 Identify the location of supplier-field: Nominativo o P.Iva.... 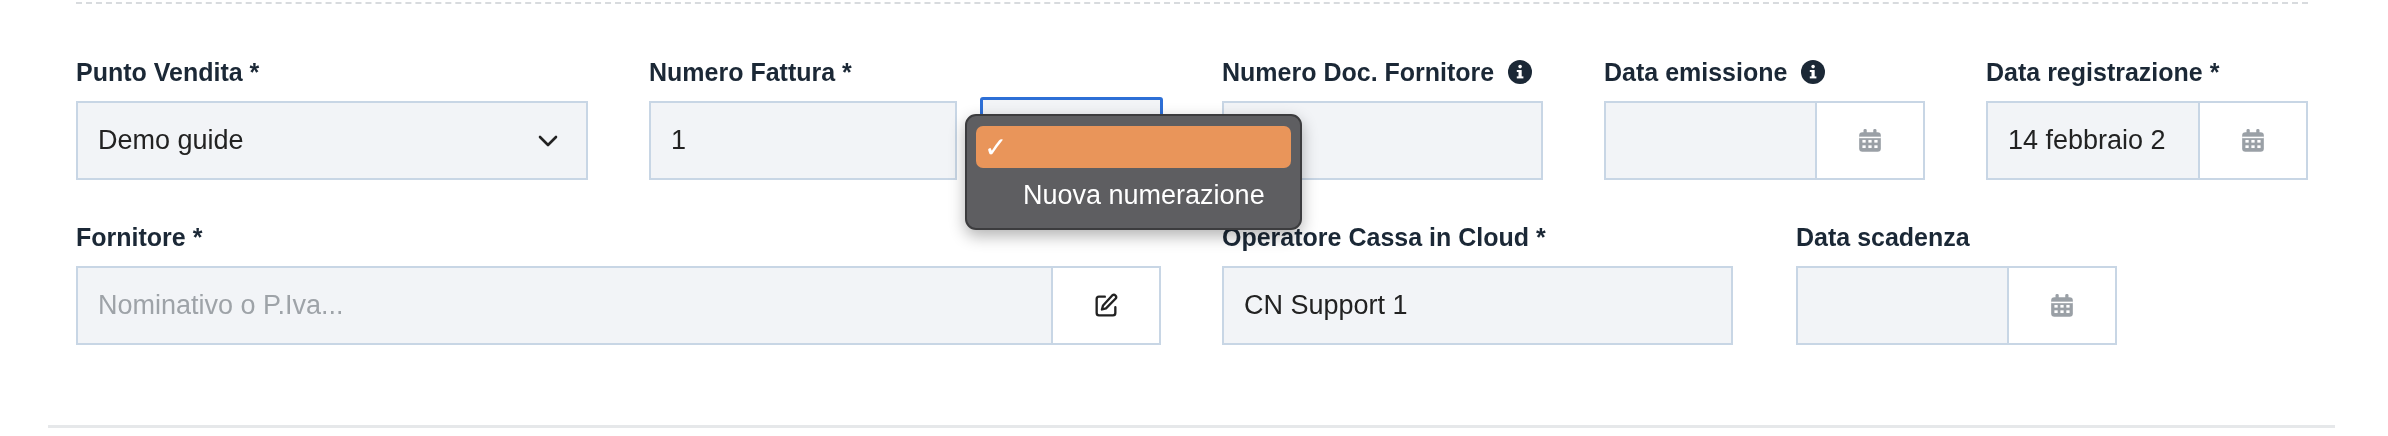
(563, 305).